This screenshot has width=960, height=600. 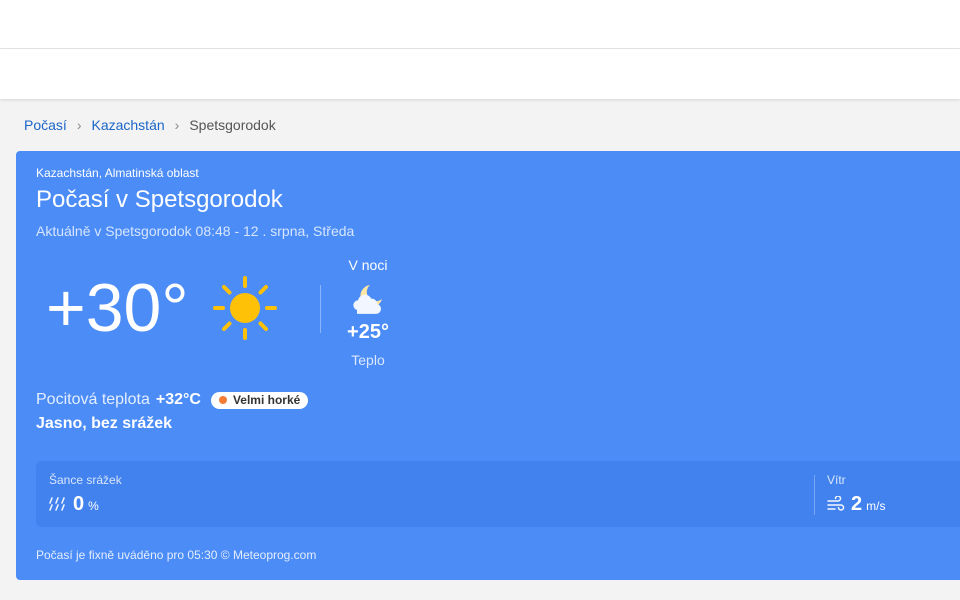 I want to click on breadcrumb: Počasí › Kazachstán › Spetsgorodok, so click(x=150, y=125).